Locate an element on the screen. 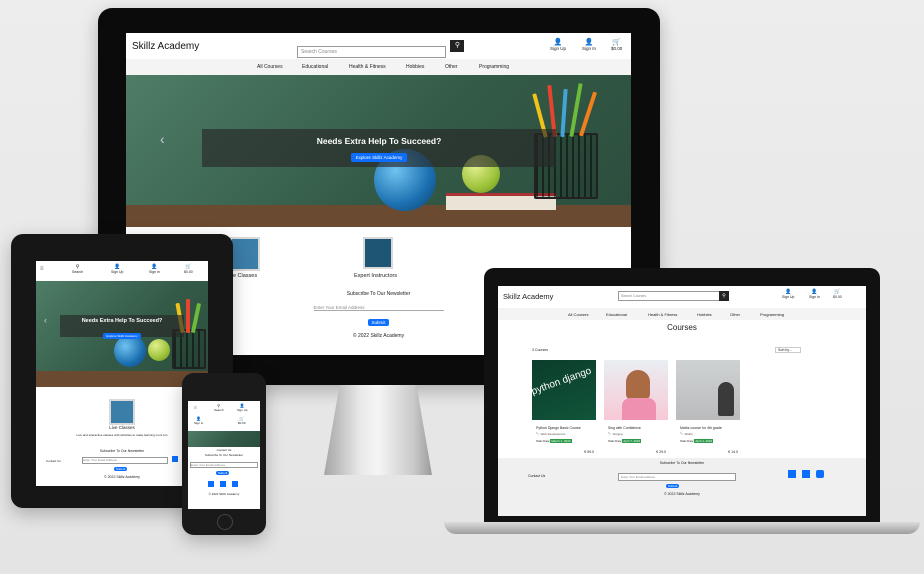 This screenshot has width=924, height=574. expert-instructors-title: Expert Instructors is located at coordinates (376, 276).